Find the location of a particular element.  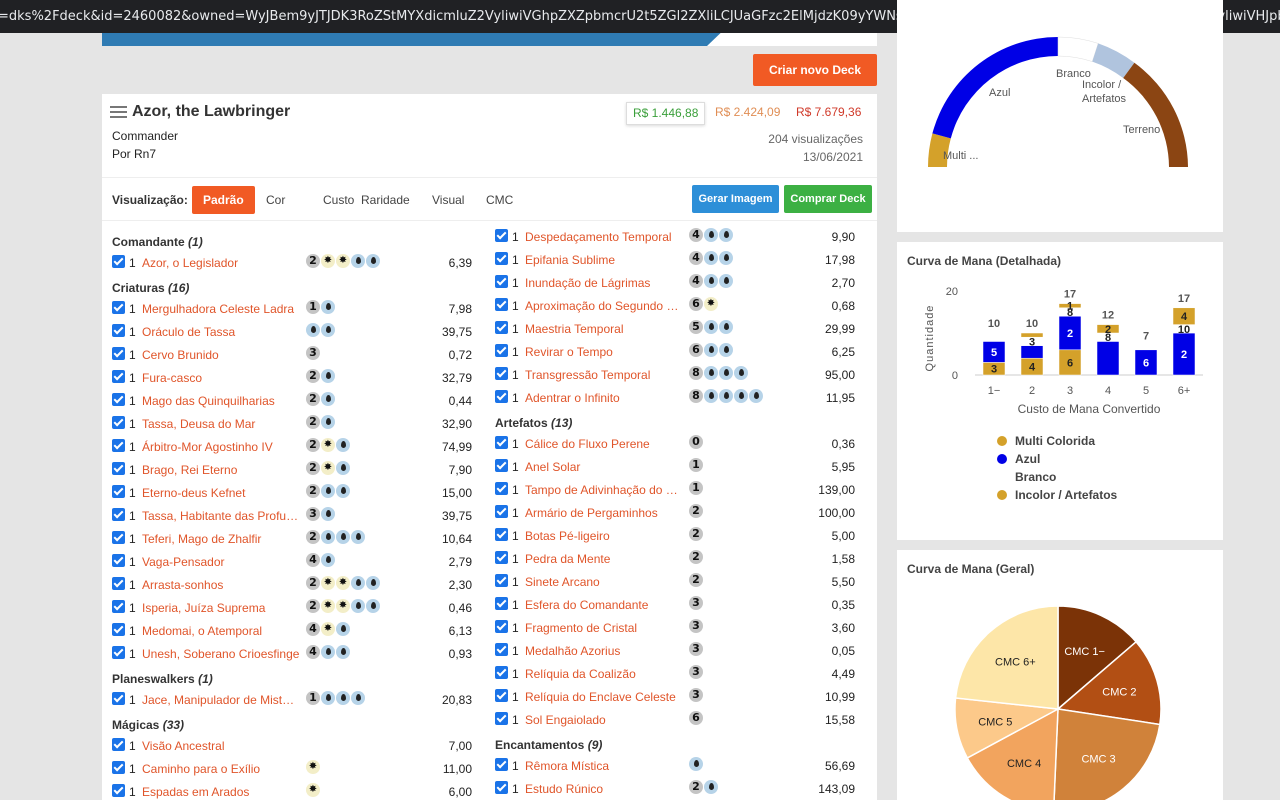

card-name-link: Tassa, Deusa do Mar is located at coordinates (221, 424).